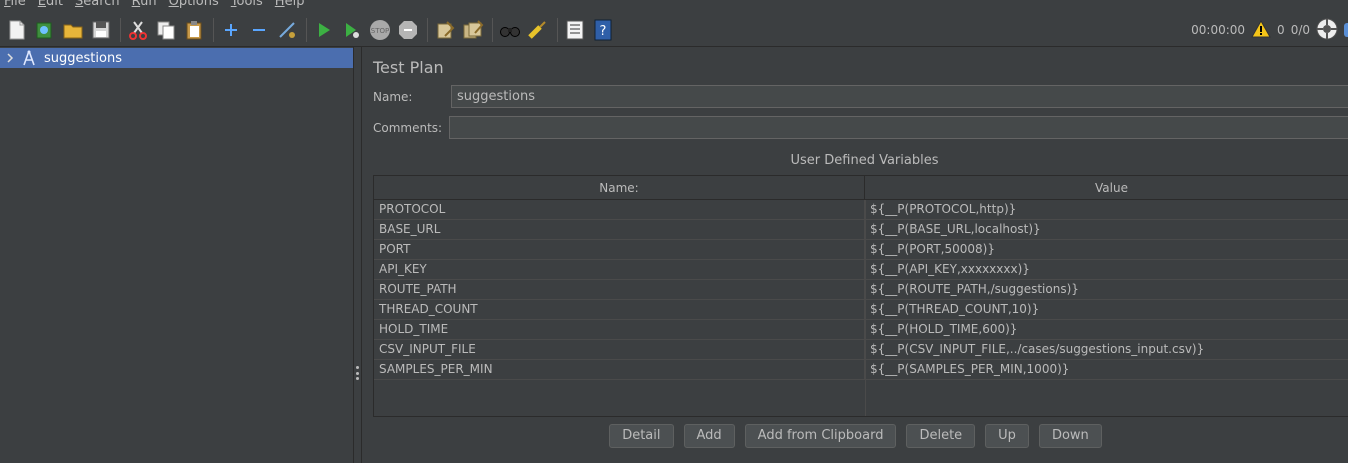  I want to click on menu-options: Options, so click(196, 5).